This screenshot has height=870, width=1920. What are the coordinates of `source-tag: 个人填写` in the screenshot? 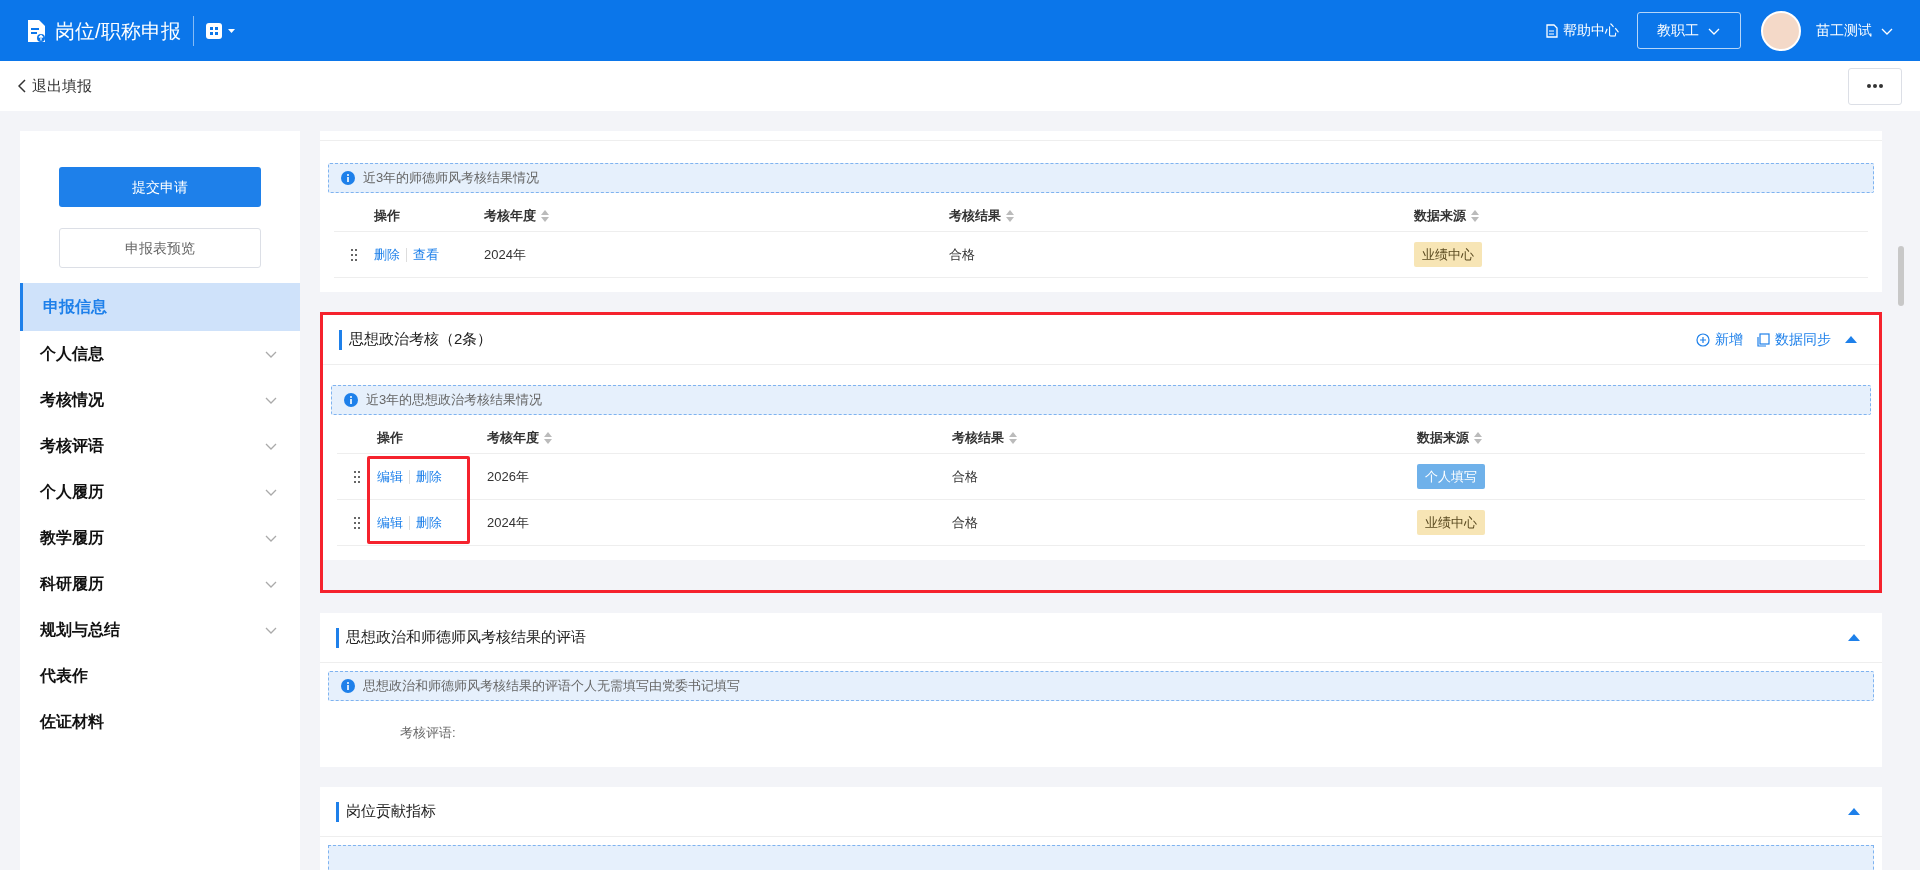 It's located at (1451, 476).